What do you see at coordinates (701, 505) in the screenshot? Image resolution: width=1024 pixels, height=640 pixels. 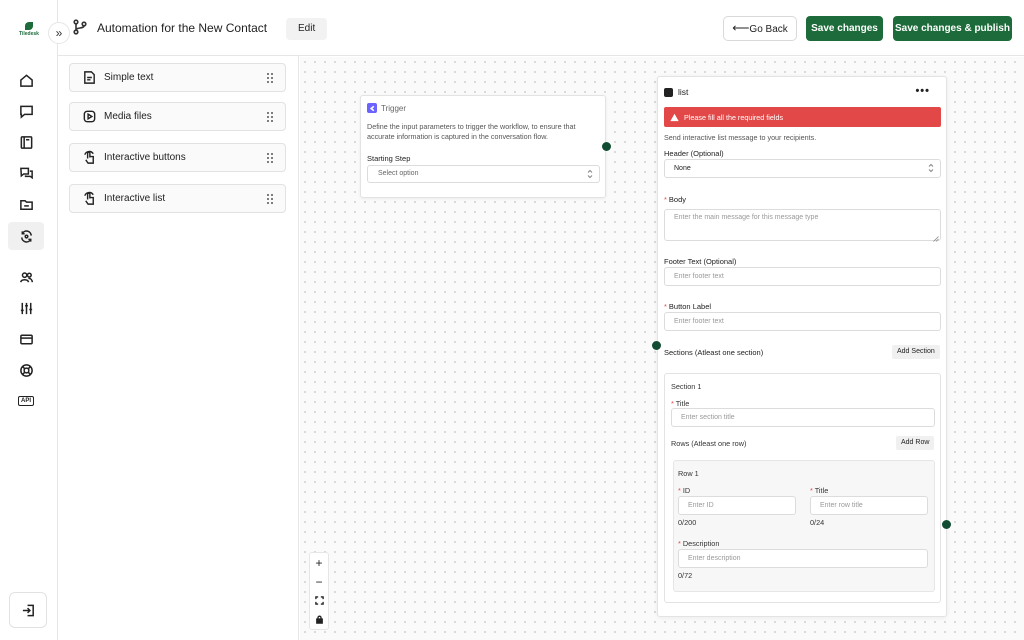 I see `row-id-placeholder: Enter ID` at bounding box center [701, 505].